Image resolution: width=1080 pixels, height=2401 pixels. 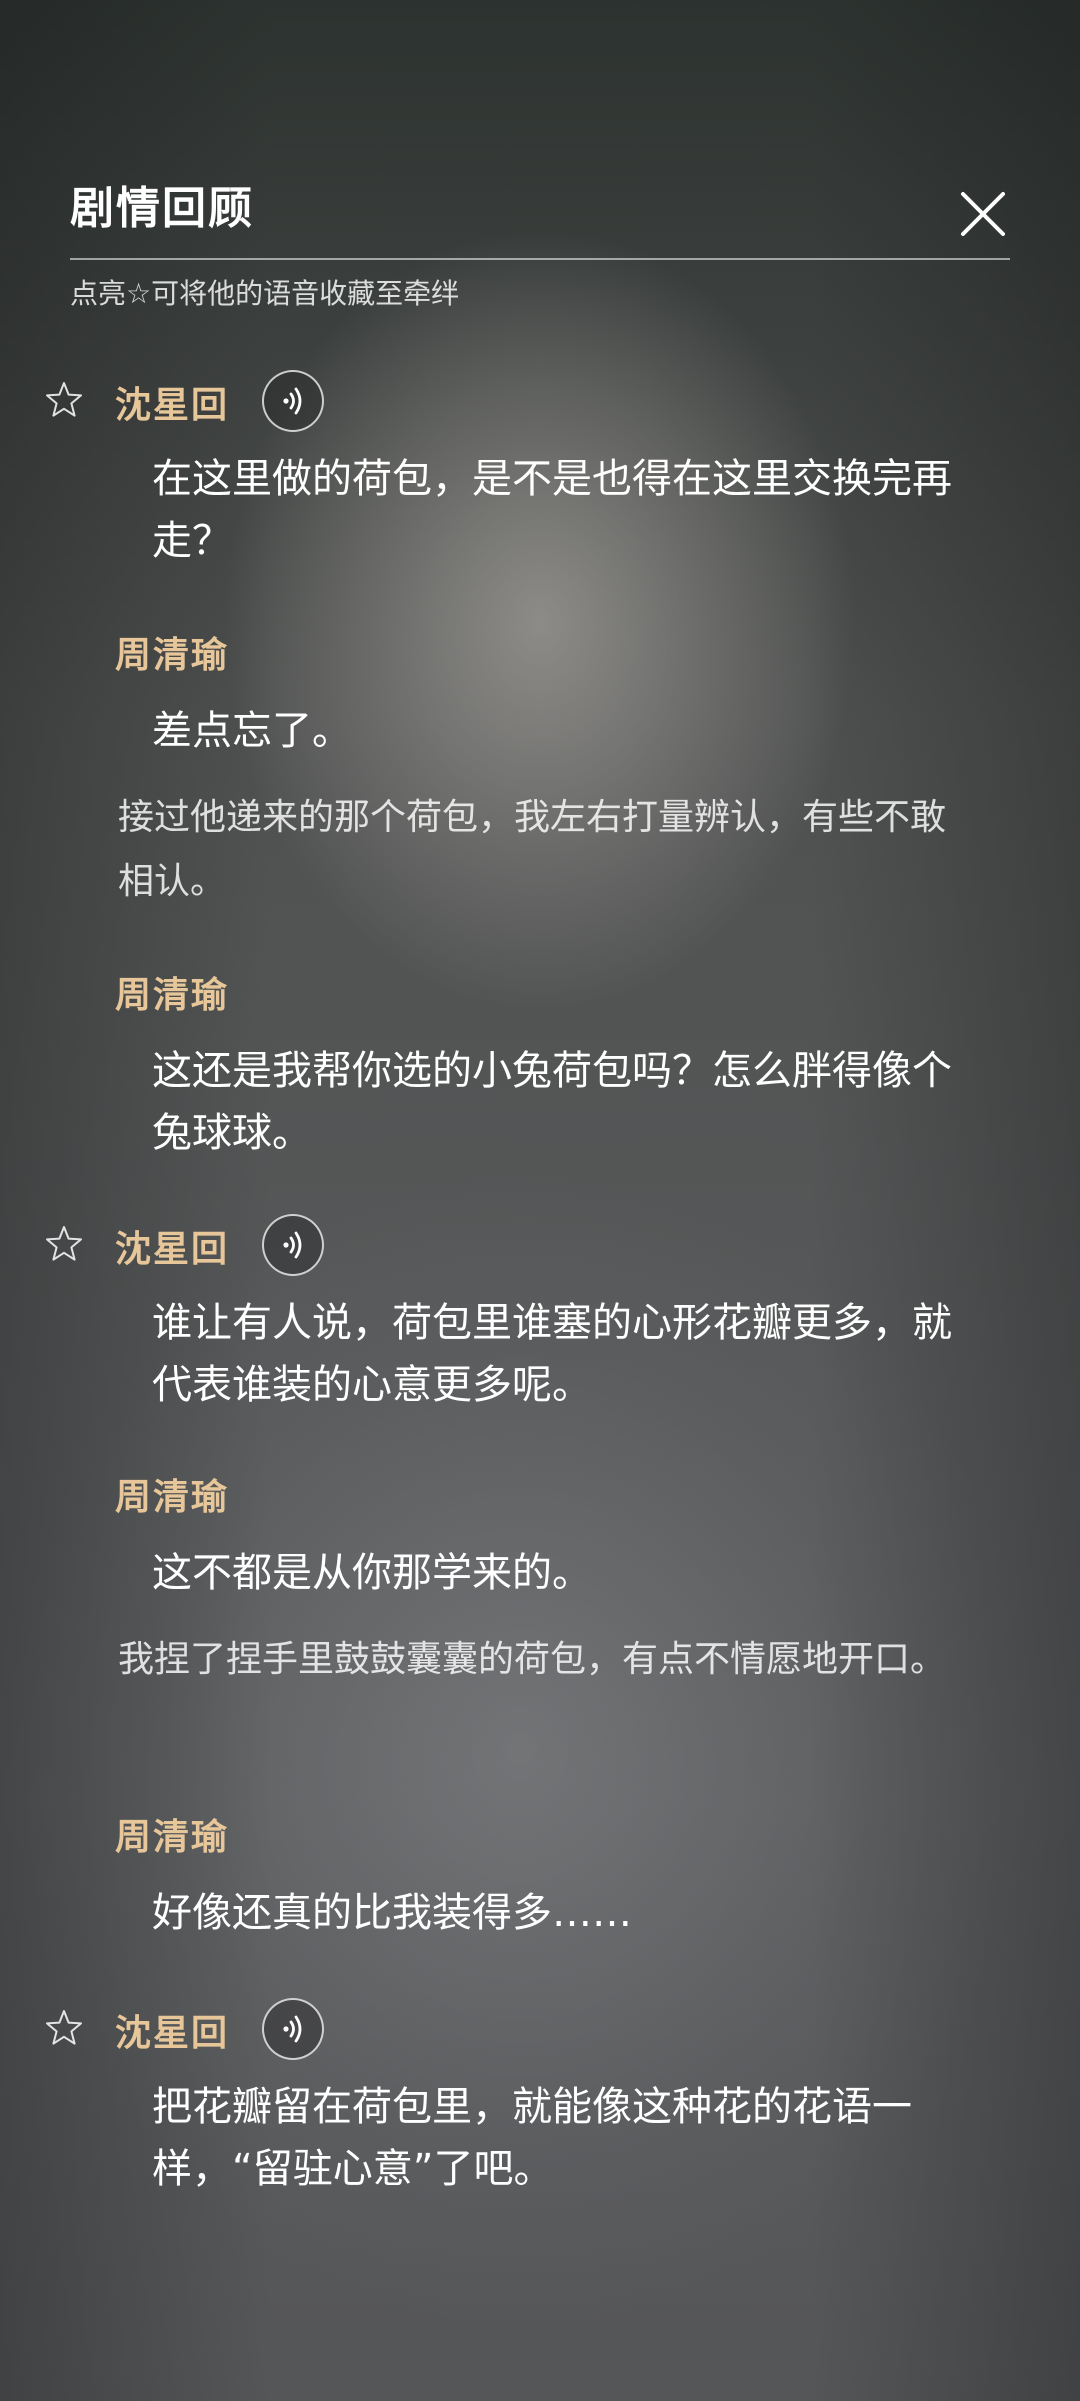 What do you see at coordinates (372, 1573) in the screenshot?
I see `dialog-line: 这不都是从你那学来的。` at bounding box center [372, 1573].